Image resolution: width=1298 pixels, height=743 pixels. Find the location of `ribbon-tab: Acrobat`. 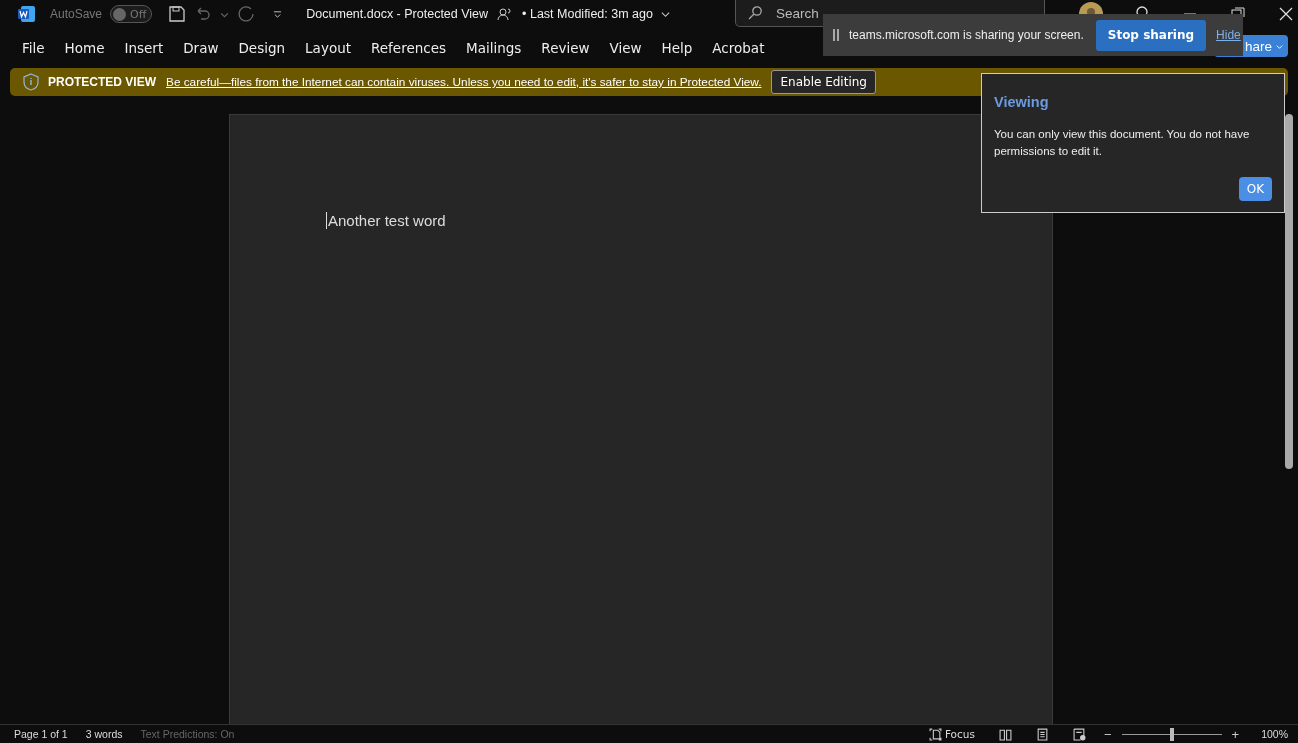

ribbon-tab: Acrobat is located at coordinates (738, 48).